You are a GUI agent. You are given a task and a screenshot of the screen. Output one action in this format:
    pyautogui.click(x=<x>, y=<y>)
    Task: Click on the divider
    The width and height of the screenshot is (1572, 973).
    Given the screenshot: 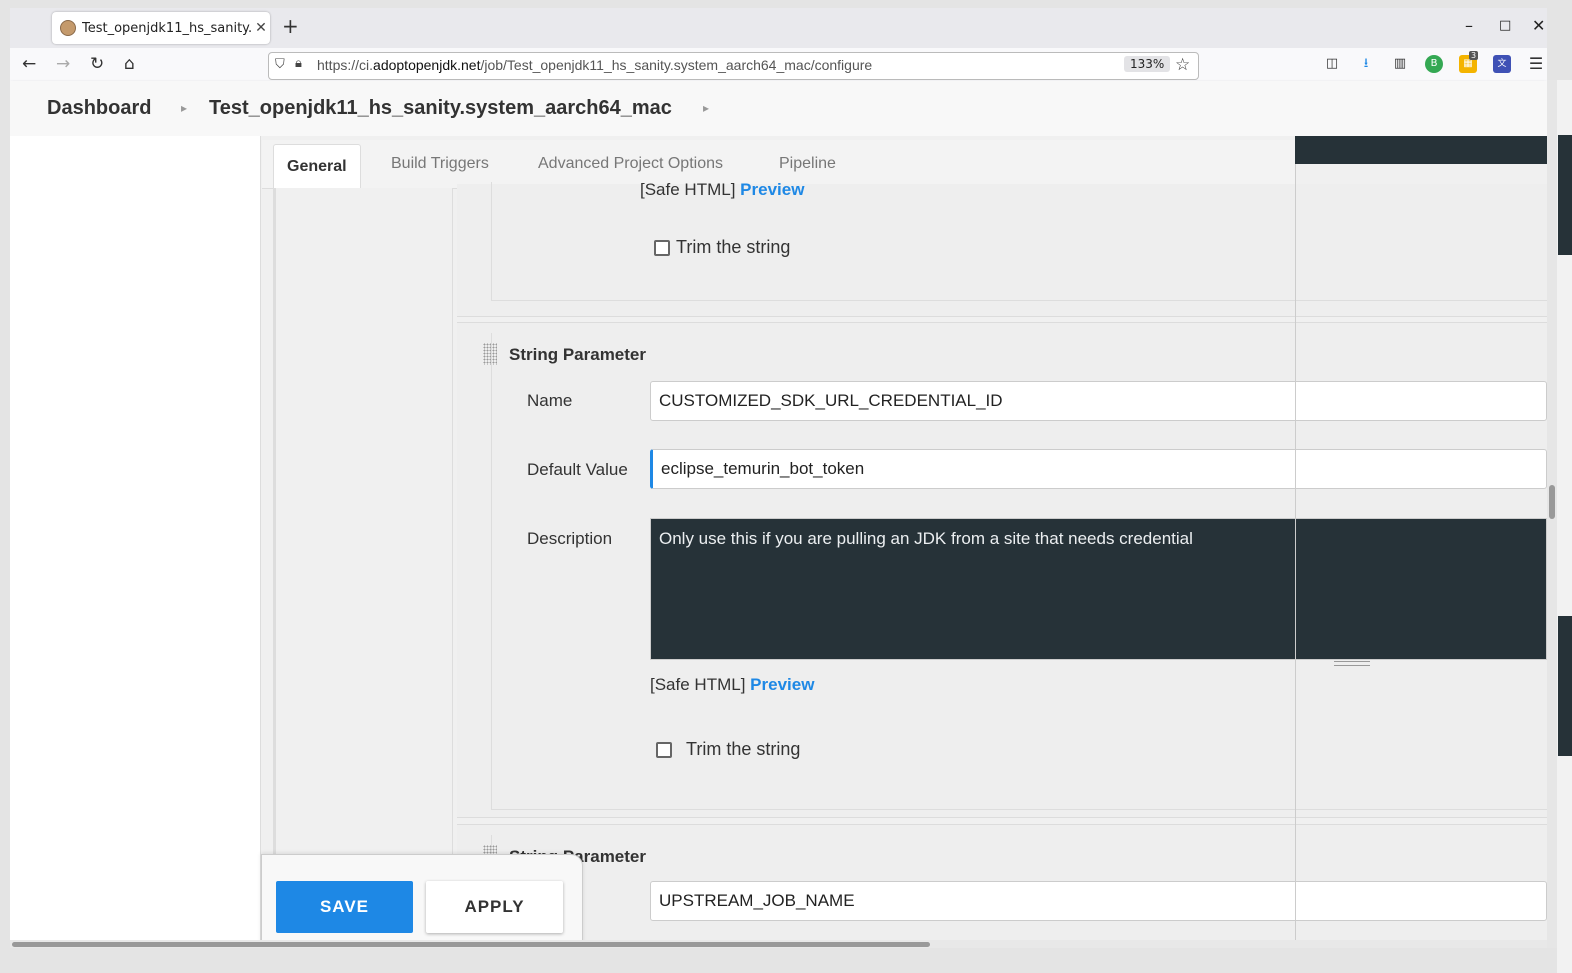 What is the action you would take?
    pyautogui.click(x=1295, y=556)
    